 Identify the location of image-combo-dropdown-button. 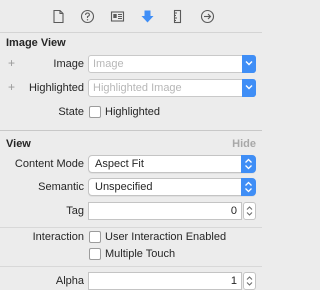
(249, 64).